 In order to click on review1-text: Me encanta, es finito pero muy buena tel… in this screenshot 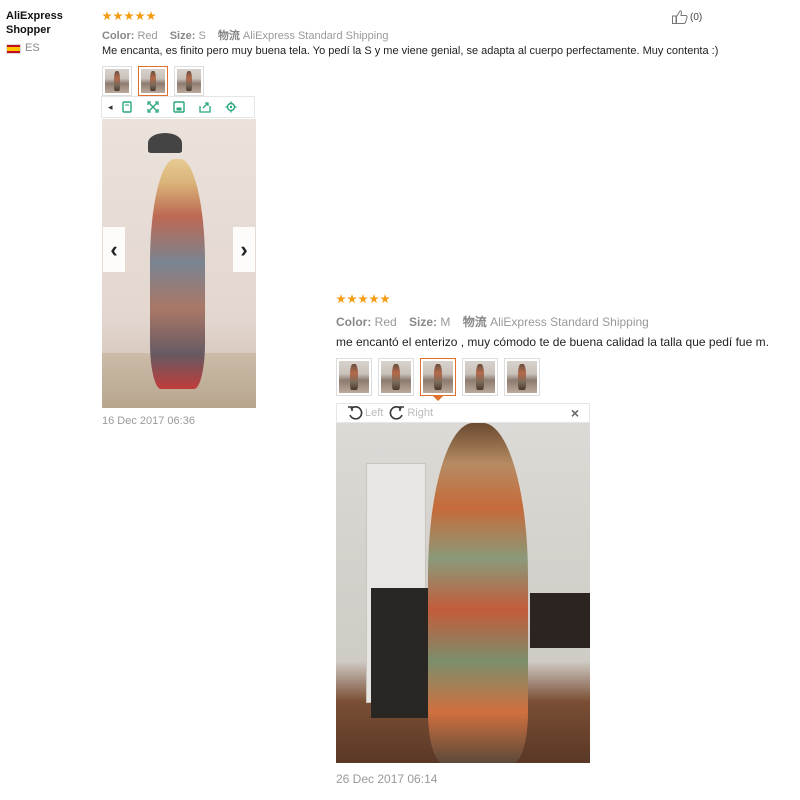, I will do `click(410, 51)`.